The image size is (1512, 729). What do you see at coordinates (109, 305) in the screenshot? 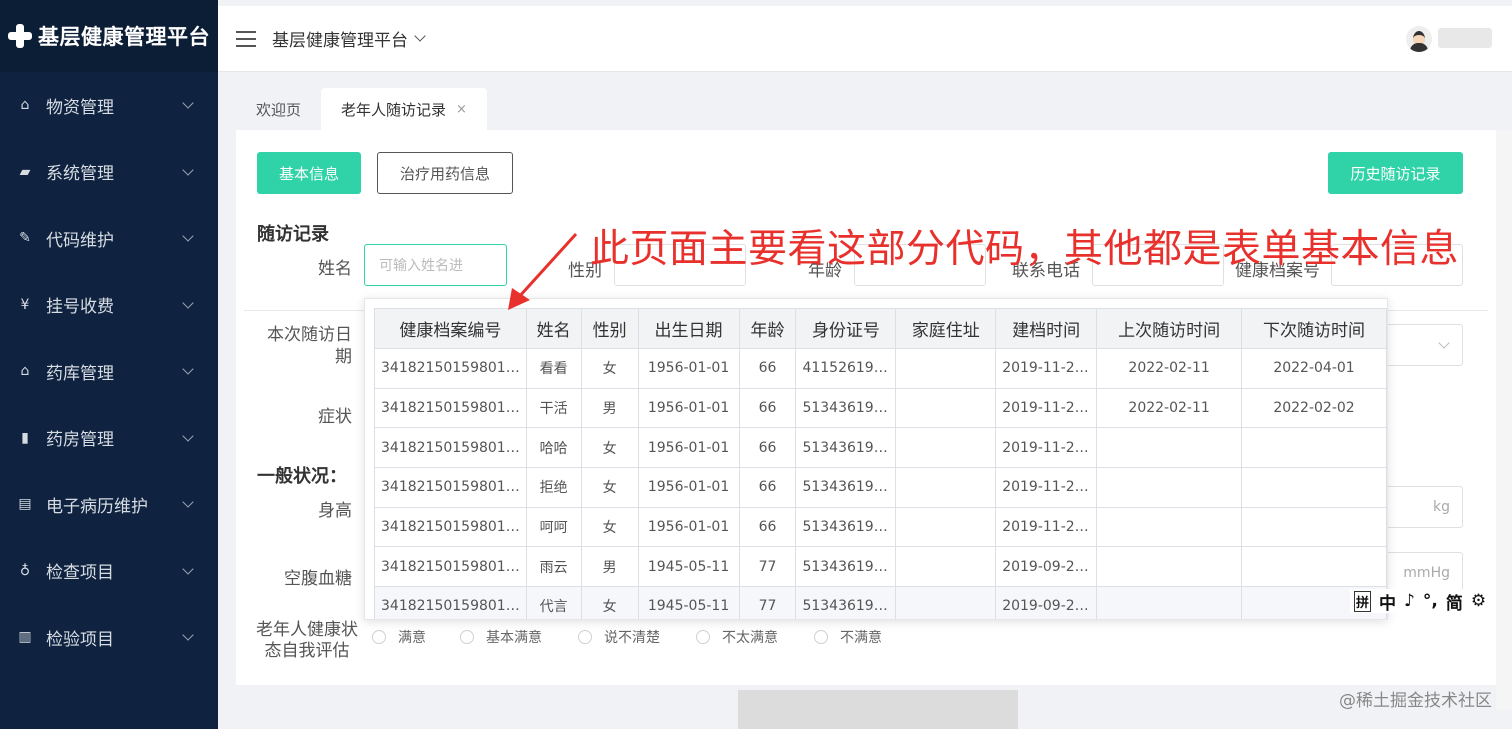
I see `sidebar-item: ¥ 挂号收费` at bounding box center [109, 305].